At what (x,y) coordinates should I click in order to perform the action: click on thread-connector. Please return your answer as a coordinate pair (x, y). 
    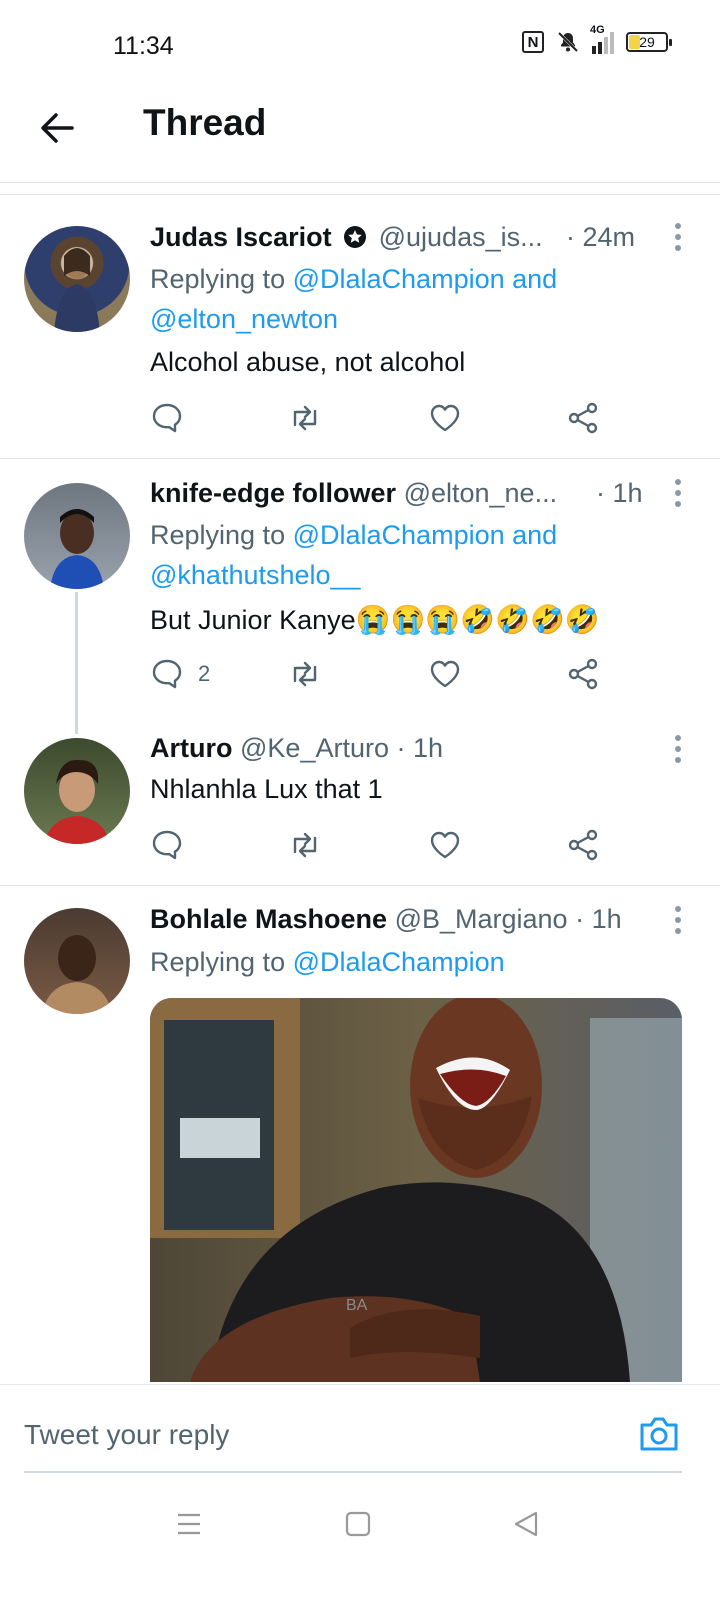
    Looking at the image, I should click on (76, 663).